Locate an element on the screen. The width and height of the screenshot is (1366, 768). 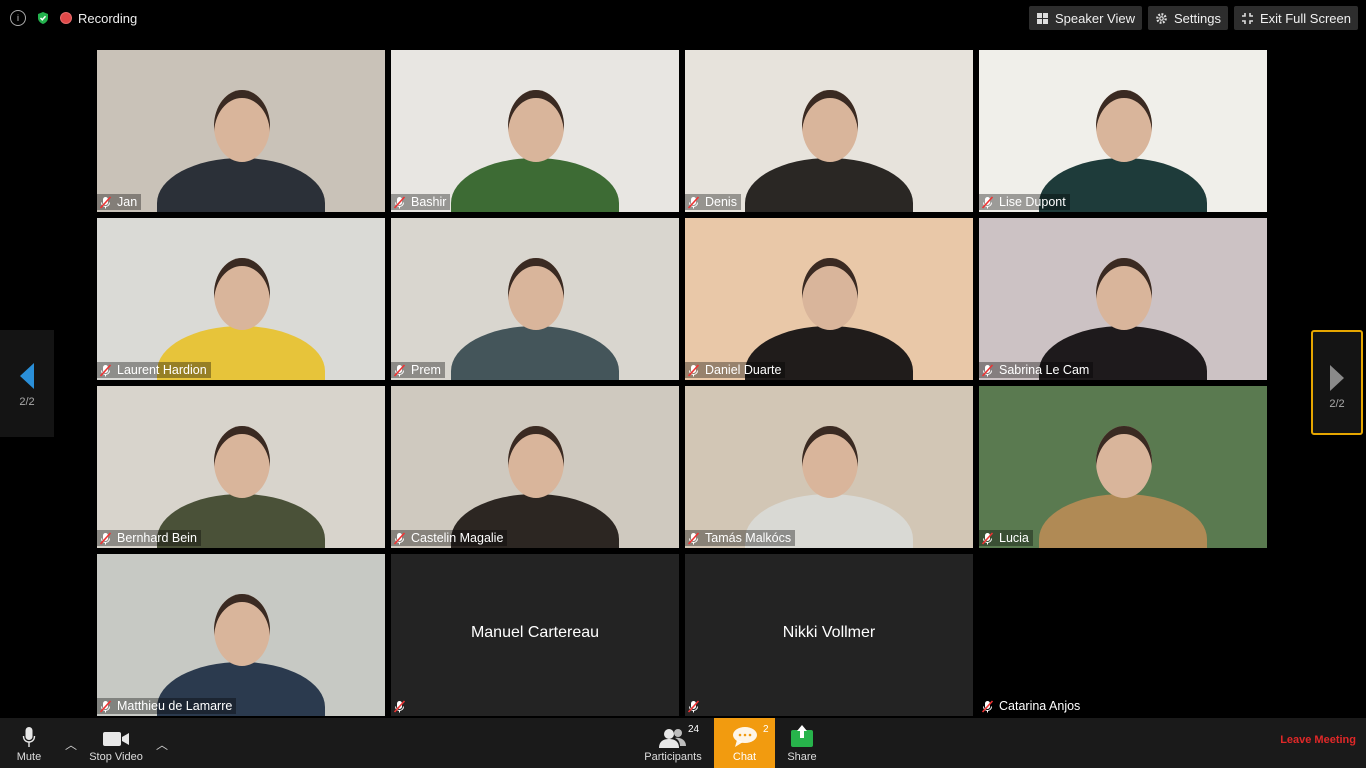
participant-name: Denis is located at coordinates (721, 202).